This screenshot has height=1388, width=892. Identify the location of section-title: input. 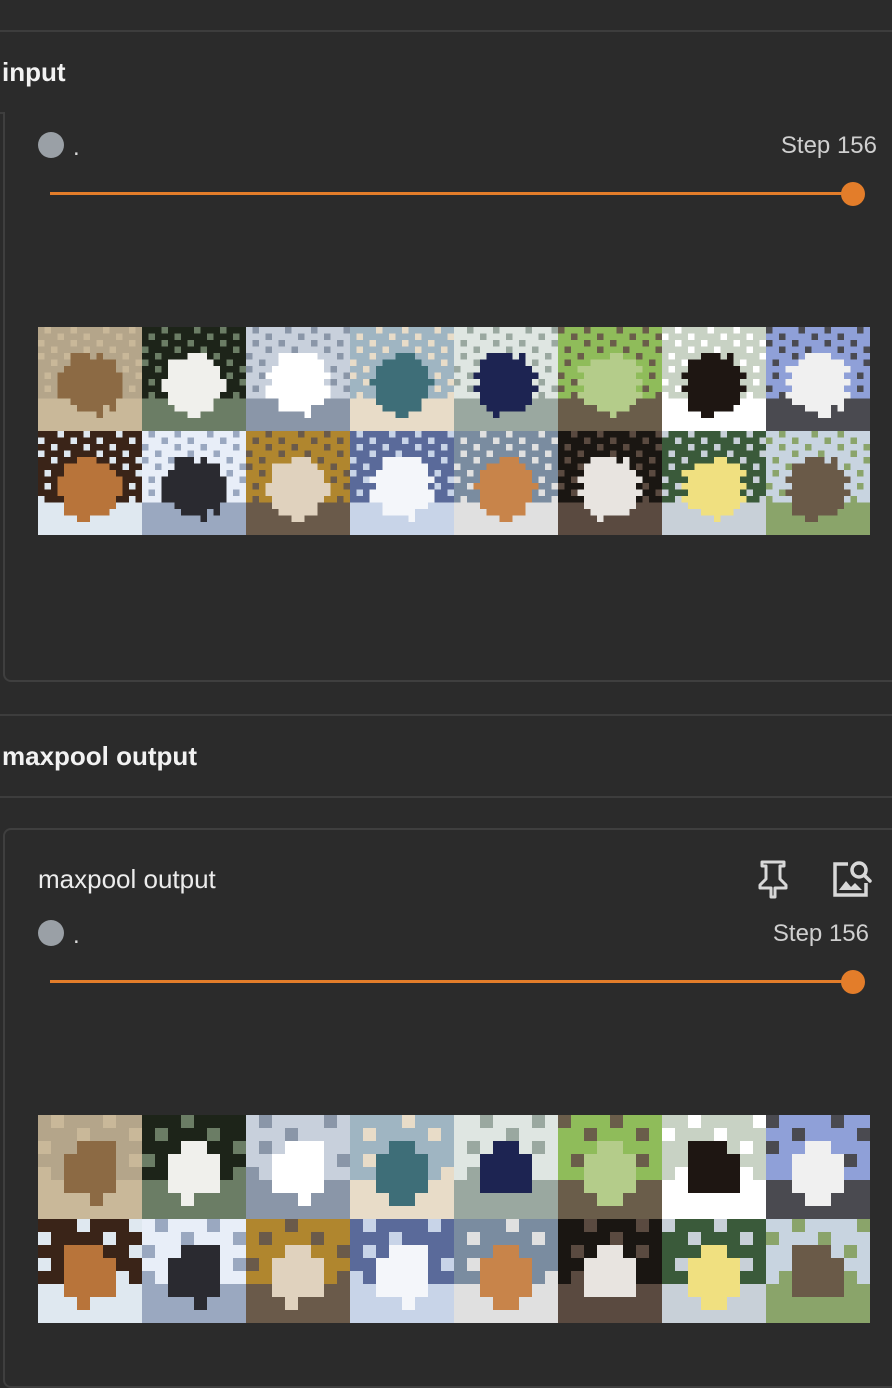
(34, 71).